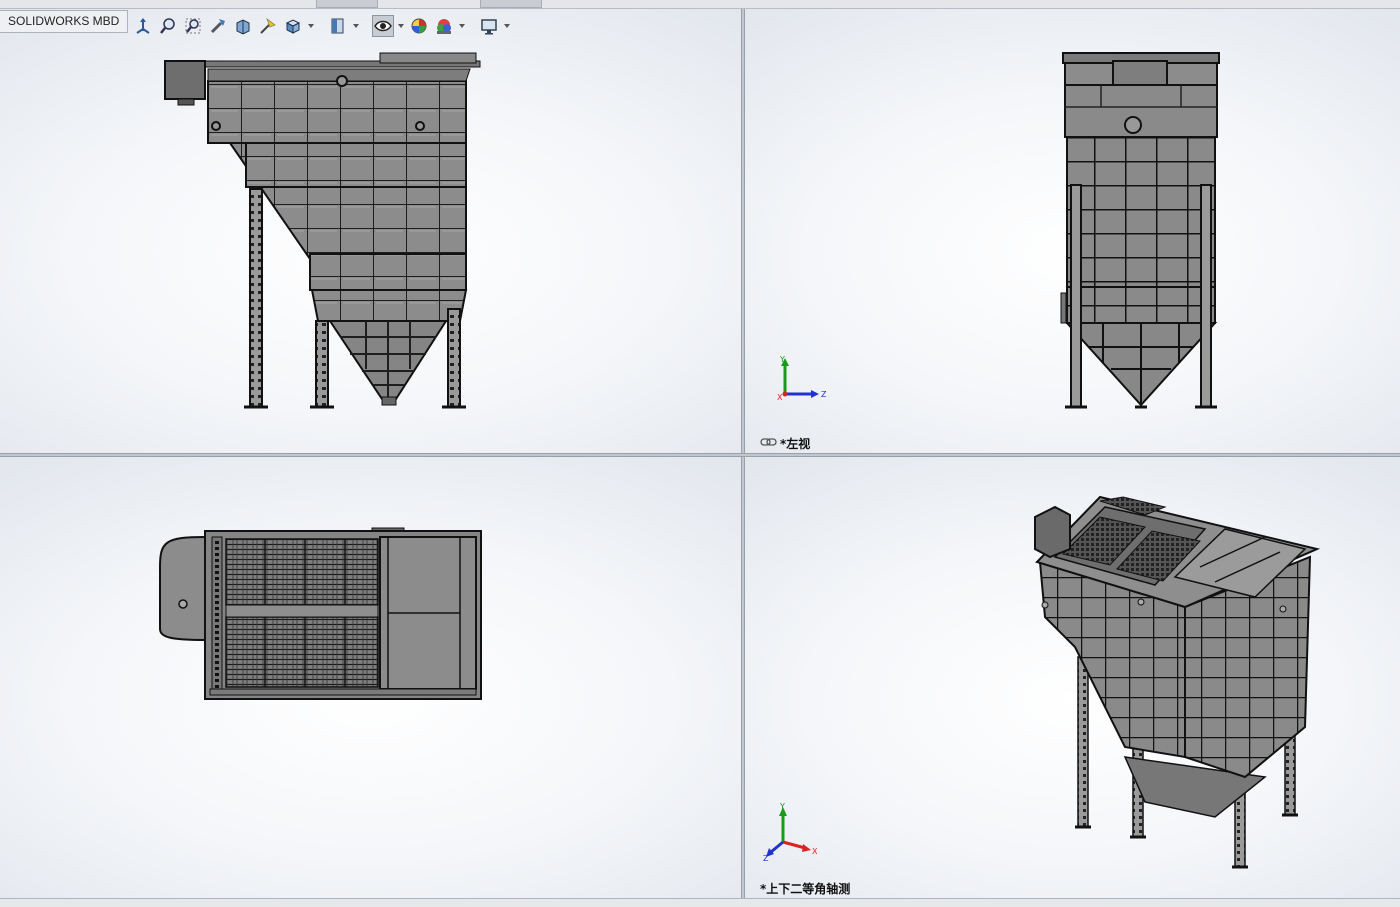 This screenshot has height=907, width=1400. What do you see at coordinates (293, 26) in the screenshot?
I see `view-orientation-cube-icon` at bounding box center [293, 26].